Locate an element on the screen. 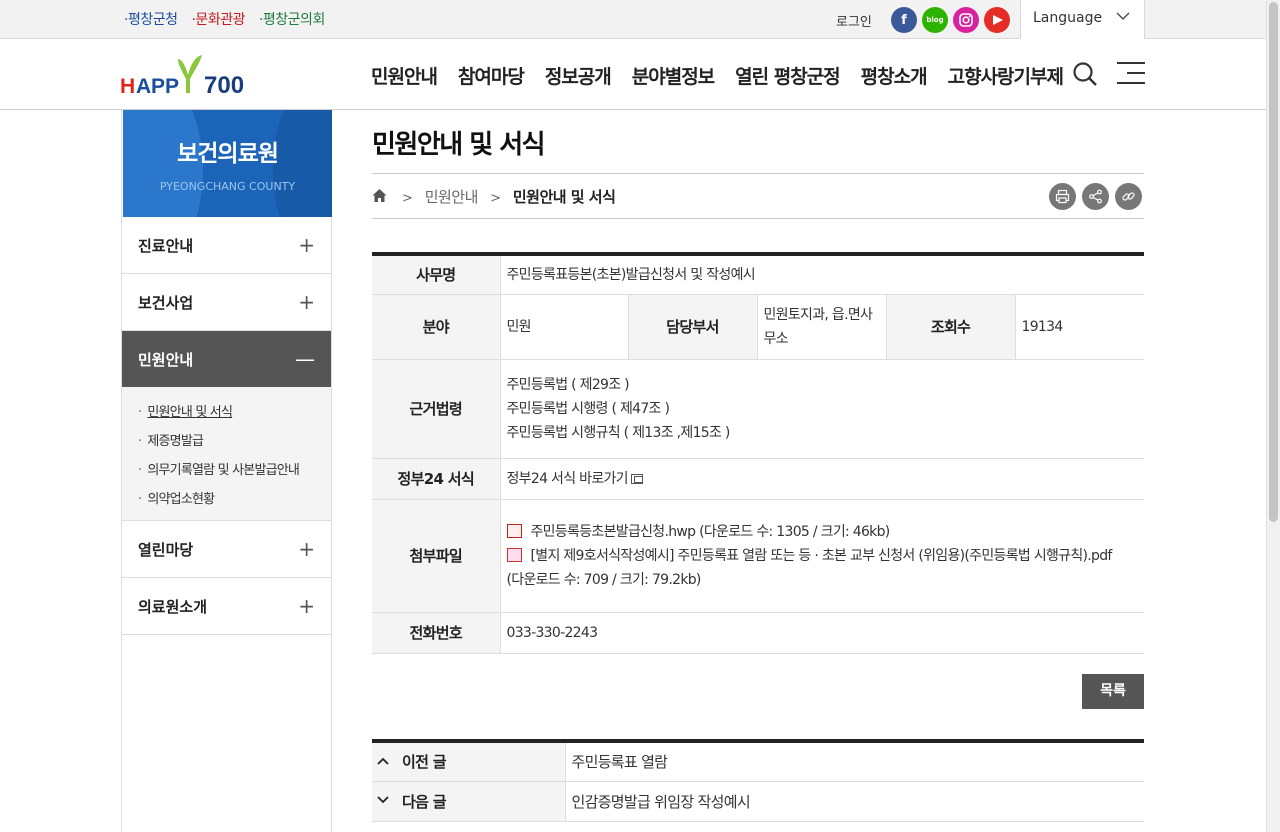 Image resolution: width=1280 pixels, height=832 pixels. sidebar-item-health-projects: 보건사업 + is located at coordinates (226, 302).